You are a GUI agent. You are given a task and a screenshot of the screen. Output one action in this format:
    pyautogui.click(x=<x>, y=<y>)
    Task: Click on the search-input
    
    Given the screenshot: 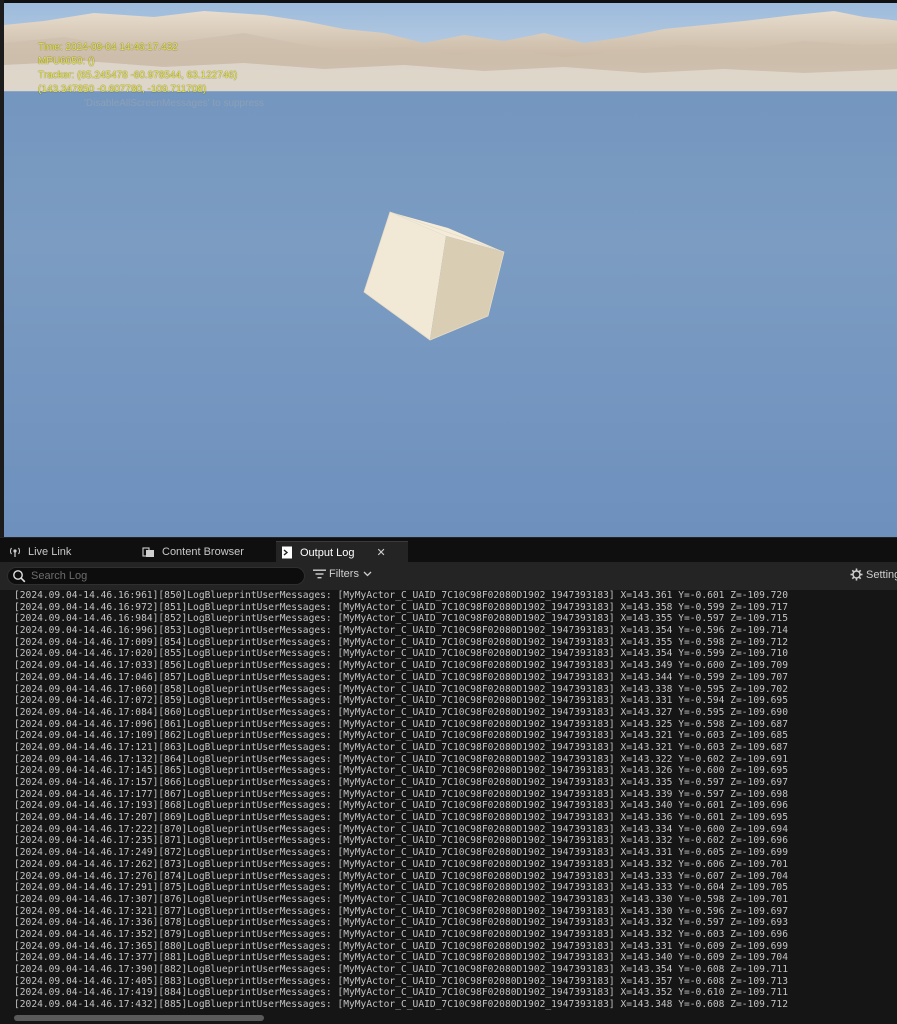 What is the action you would take?
    pyautogui.click(x=156, y=576)
    